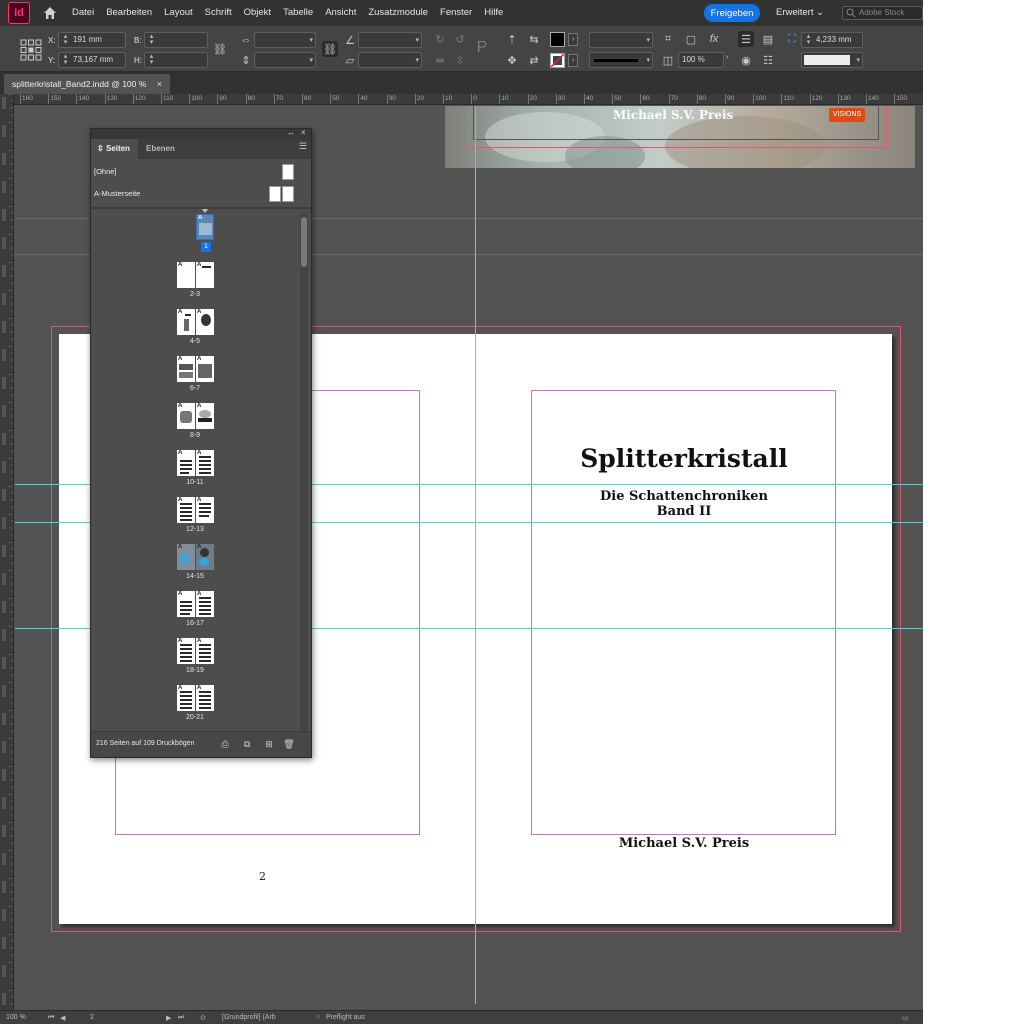 The height and width of the screenshot is (1024, 1016). I want to click on panel-scrollbar, so click(304, 472).